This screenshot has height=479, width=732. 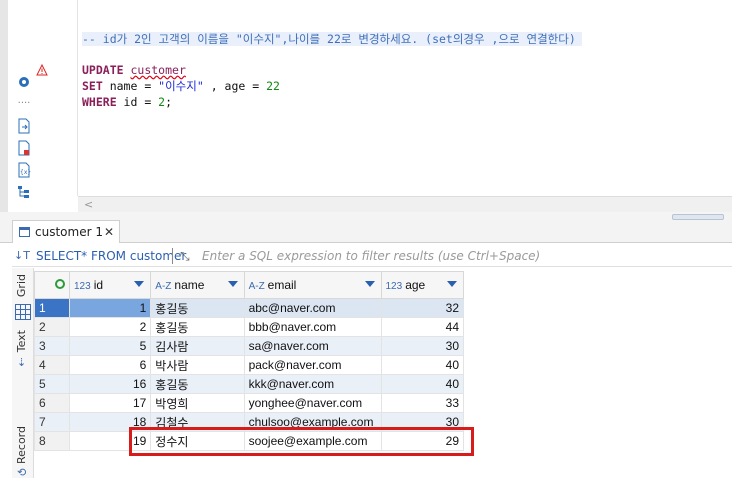 What do you see at coordinates (24, 103) in the screenshot?
I see `more-dots-icon: ····` at bounding box center [24, 103].